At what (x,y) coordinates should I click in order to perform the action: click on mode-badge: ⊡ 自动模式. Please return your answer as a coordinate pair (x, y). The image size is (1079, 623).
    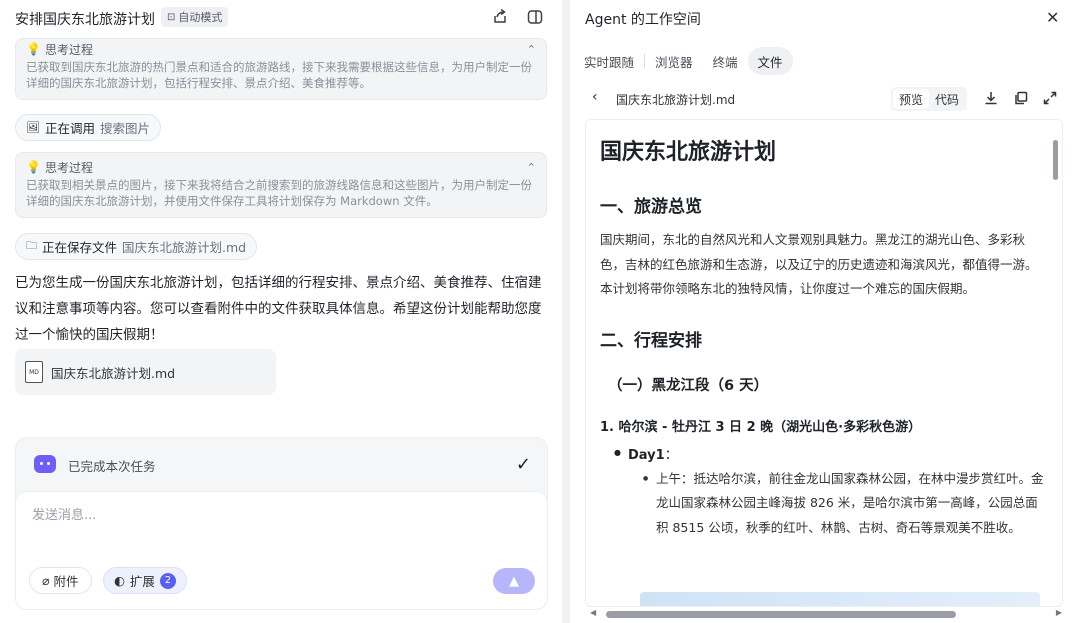
    Looking at the image, I should click on (195, 17).